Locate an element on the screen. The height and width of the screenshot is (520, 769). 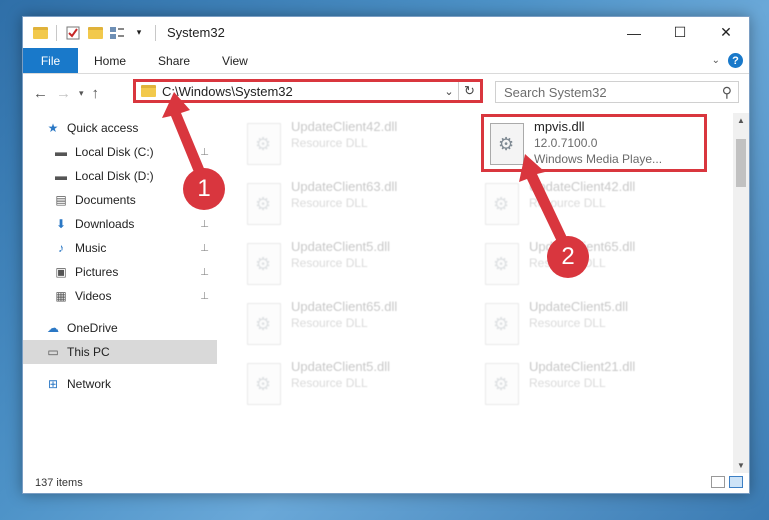
status-bar: 137 items is located at coordinates (386, 483).